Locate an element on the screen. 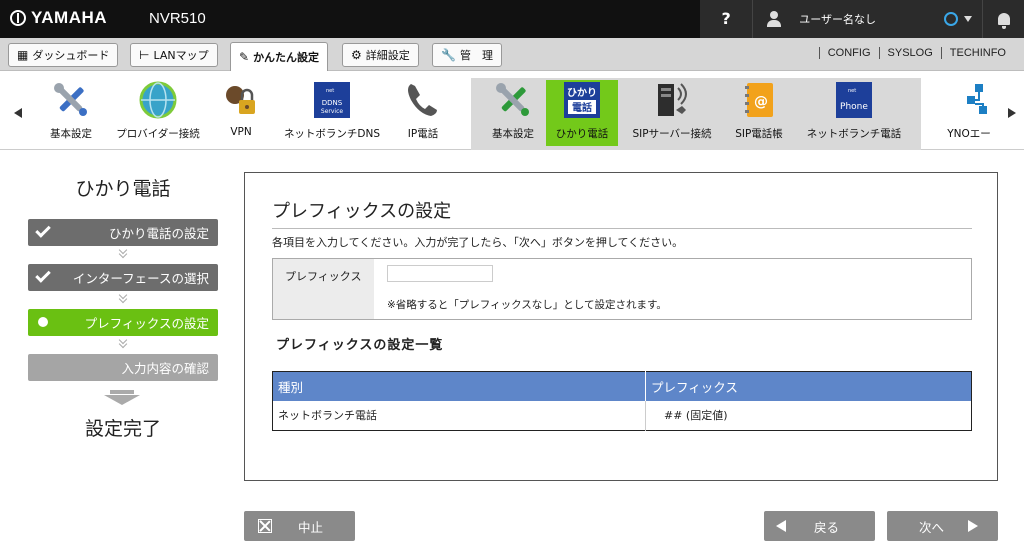 Image resolution: width=1024 pixels, height=548 pixels. scroll-left-icon is located at coordinates (18, 113).